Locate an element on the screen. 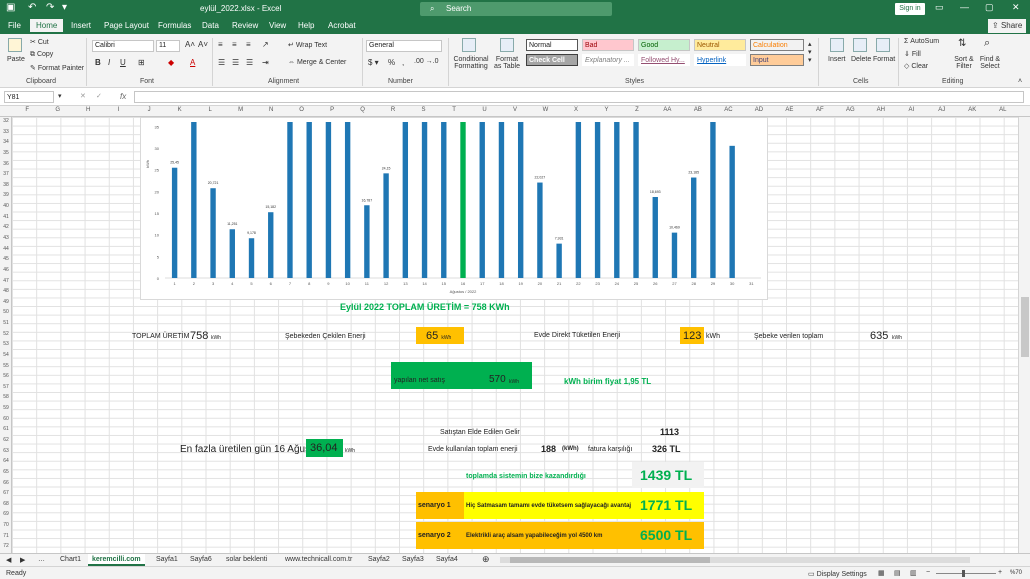 The height and width of the screenshot is (579, 1030). row-header: 64 is located at coordinates (6, 461).